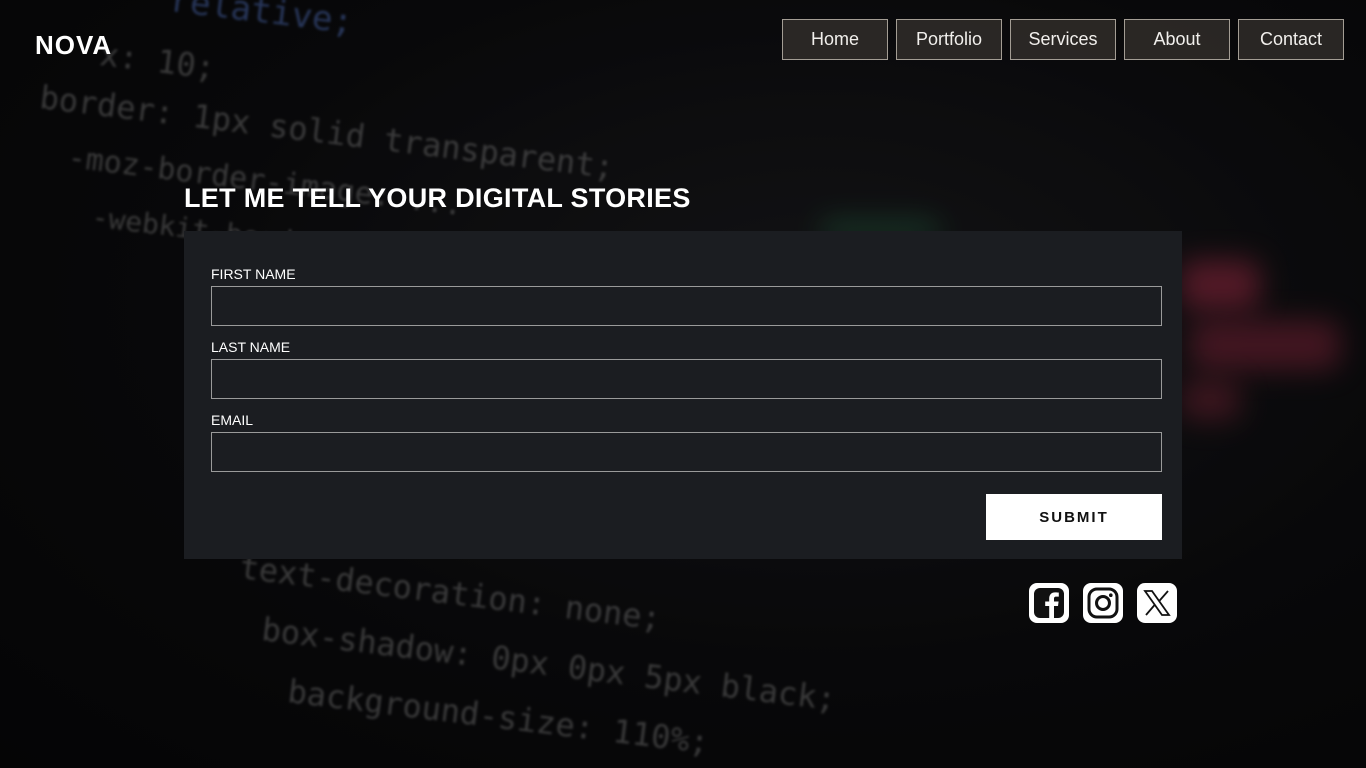 This screenshot has width=1366, height=768. I want to click on submit-button: SUBMIT, so click(1074, 517).